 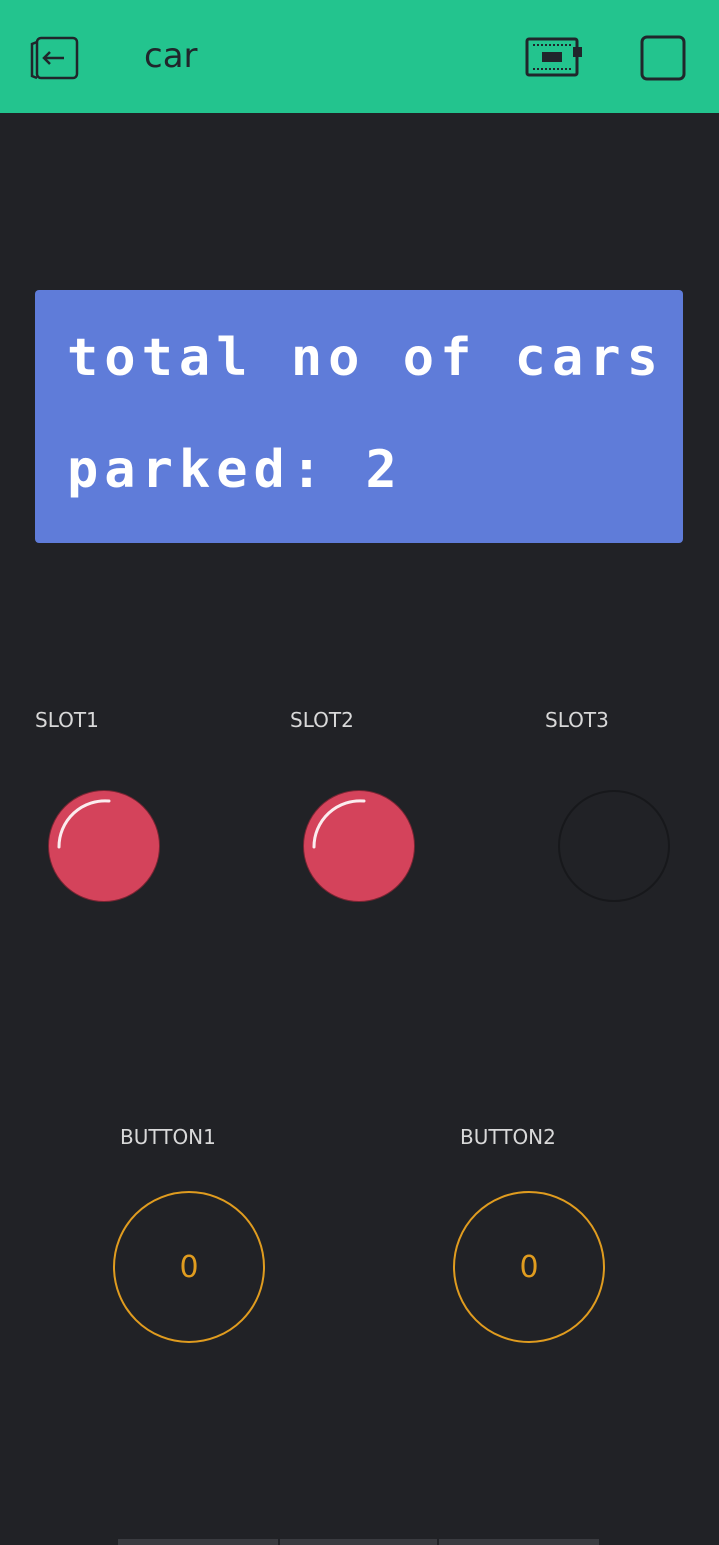 I want to click on button2-value: 0, so click(x=529, y=1267).